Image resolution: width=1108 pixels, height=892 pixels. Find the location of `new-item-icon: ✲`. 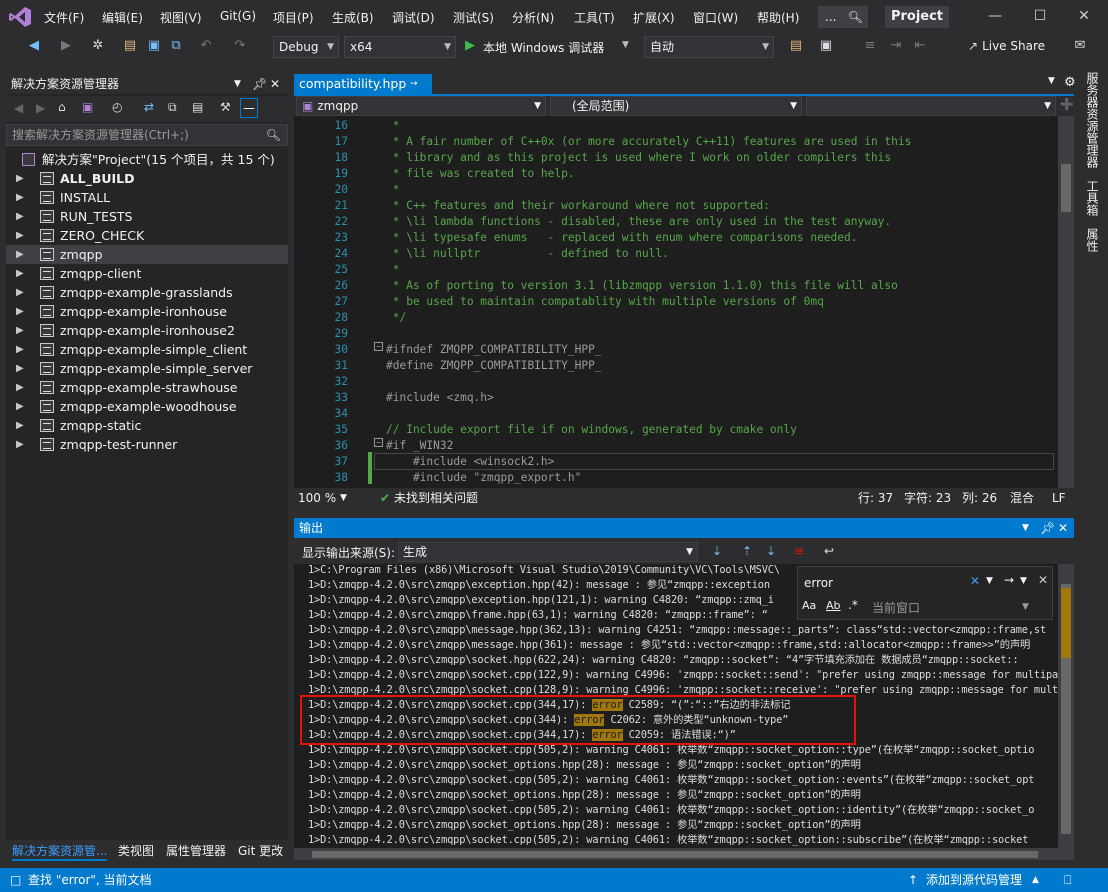

new-item-icon: ✲ is located at coordinates (98, 46).